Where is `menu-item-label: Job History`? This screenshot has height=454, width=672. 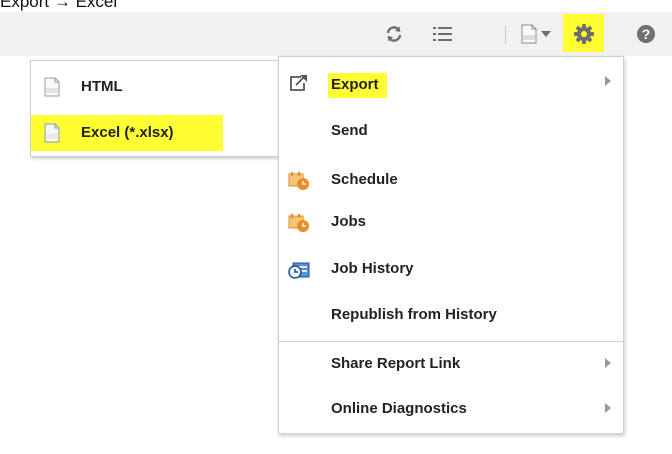 menu-item-label: Job History is located at coordinates (372, 268).